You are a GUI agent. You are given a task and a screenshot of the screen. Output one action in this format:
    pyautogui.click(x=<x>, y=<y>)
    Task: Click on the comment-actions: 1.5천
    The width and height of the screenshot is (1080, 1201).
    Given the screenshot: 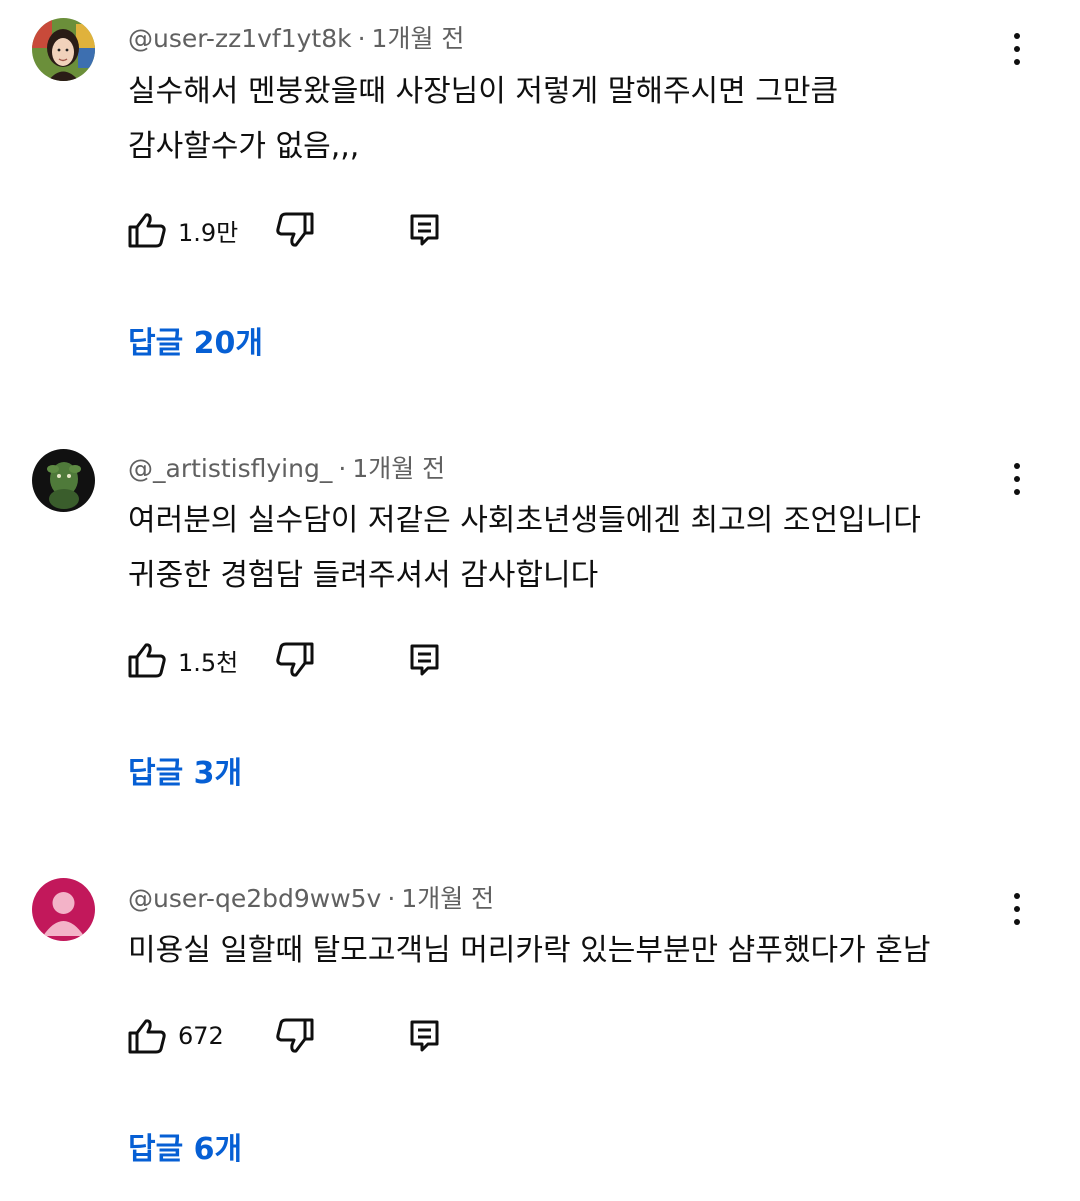 What is the action you would take?
    pyautogui.click(x=291, y=660)
    